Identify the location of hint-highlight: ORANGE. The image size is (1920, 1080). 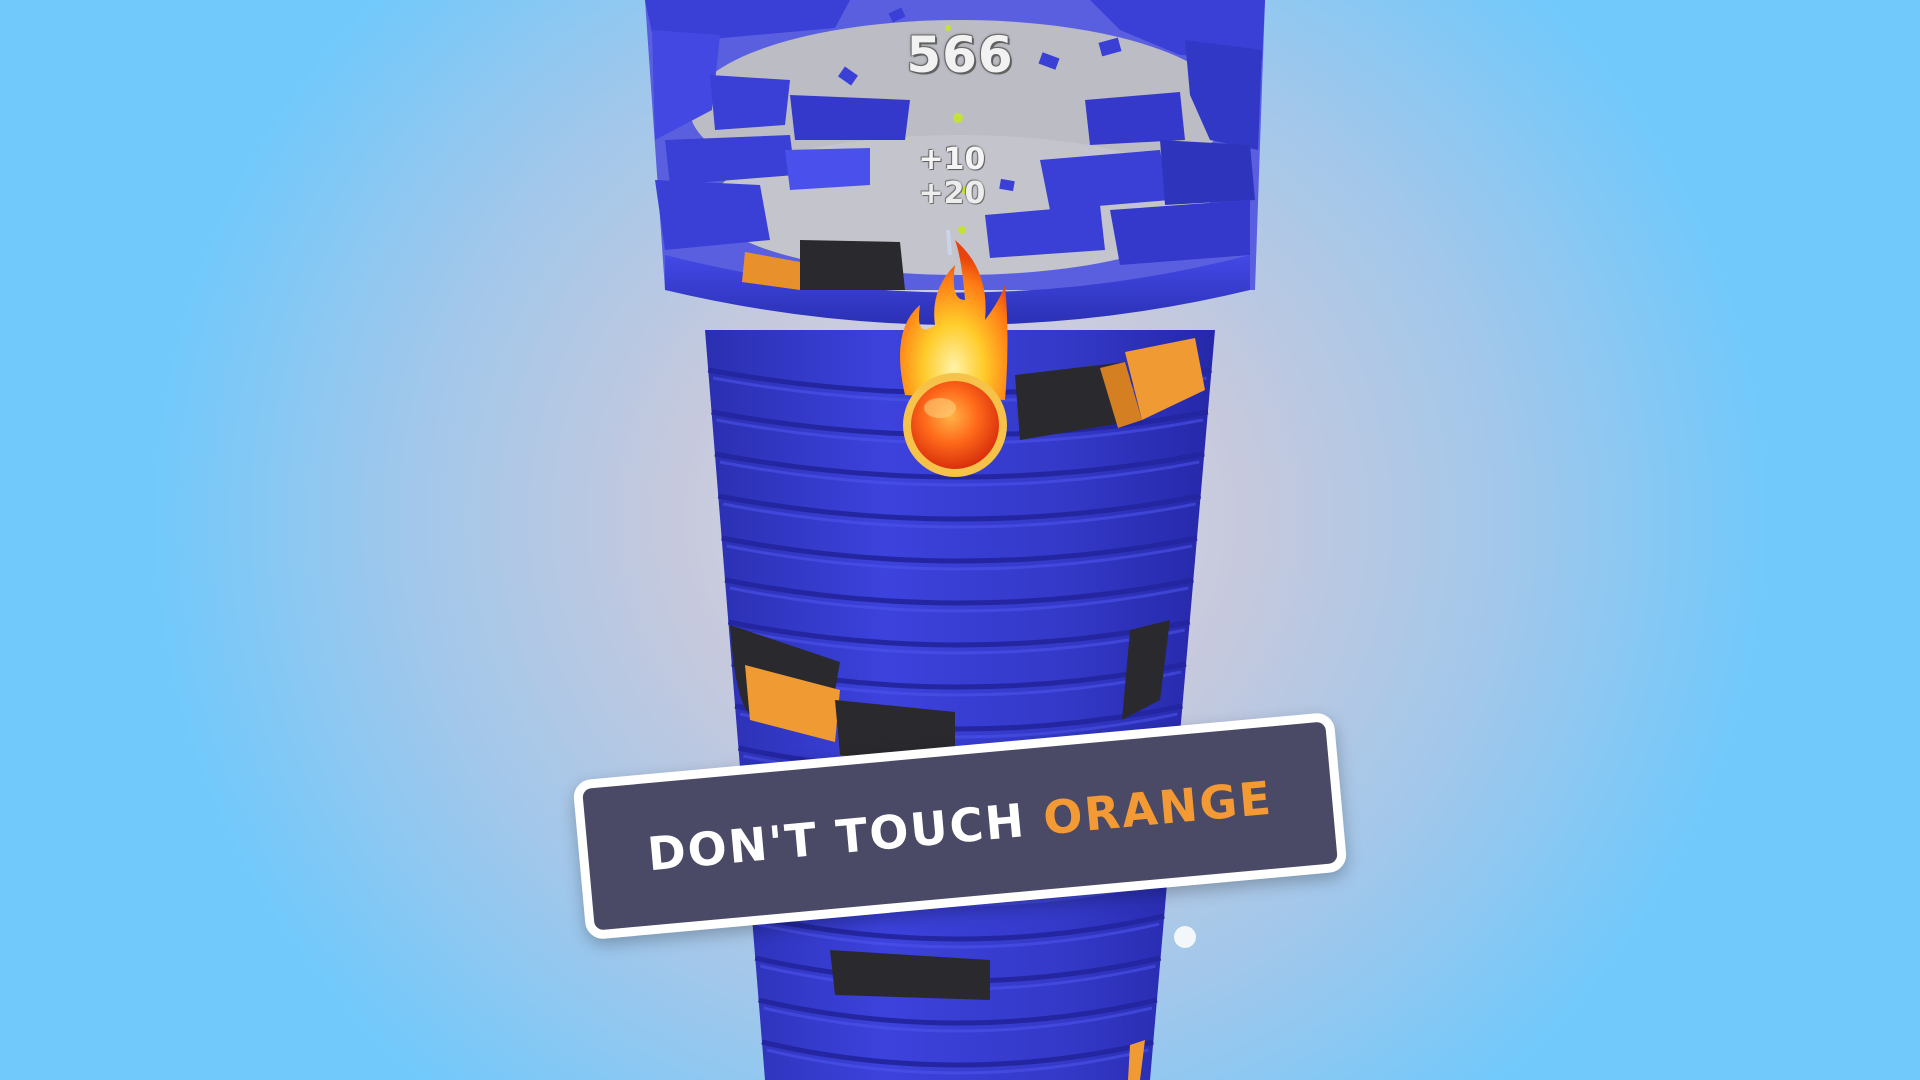
(1157, 808).